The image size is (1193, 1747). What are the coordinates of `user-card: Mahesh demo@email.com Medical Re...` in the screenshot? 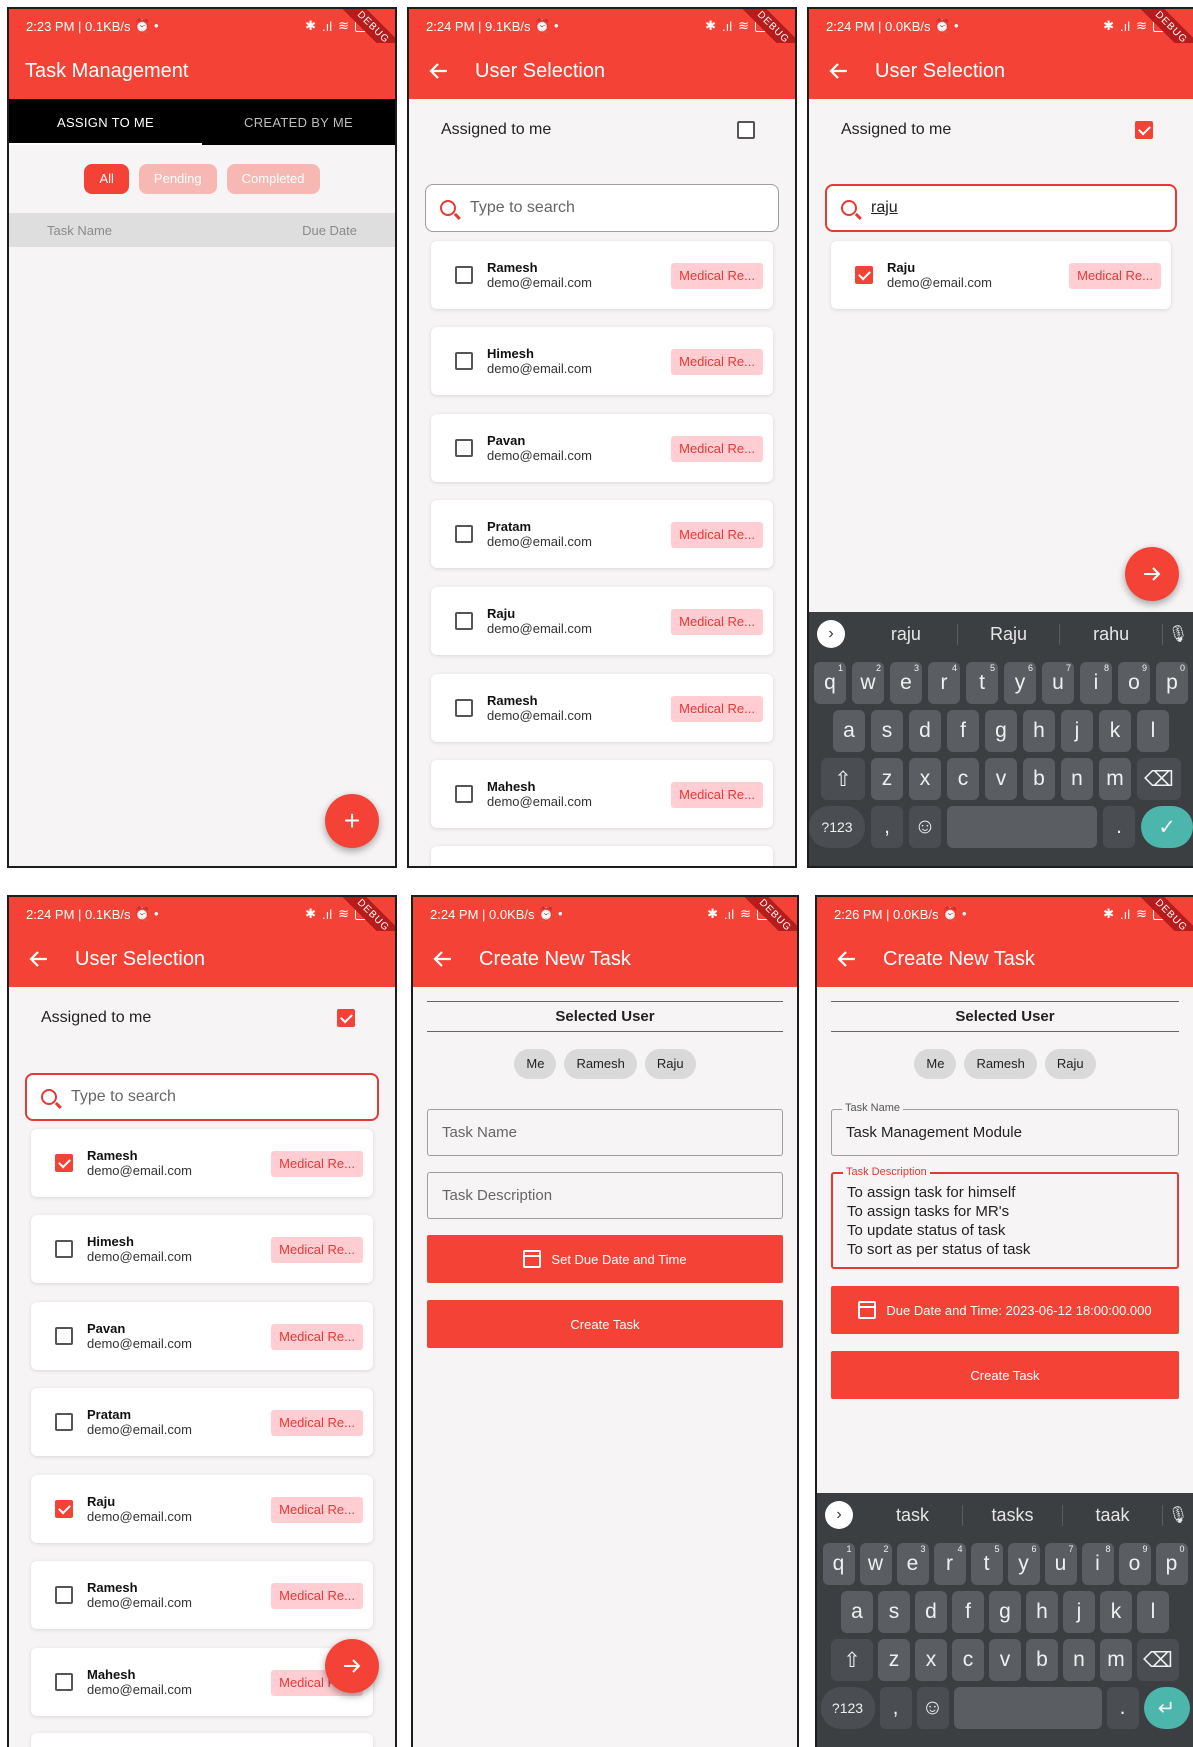 It's located at (202, 1682).